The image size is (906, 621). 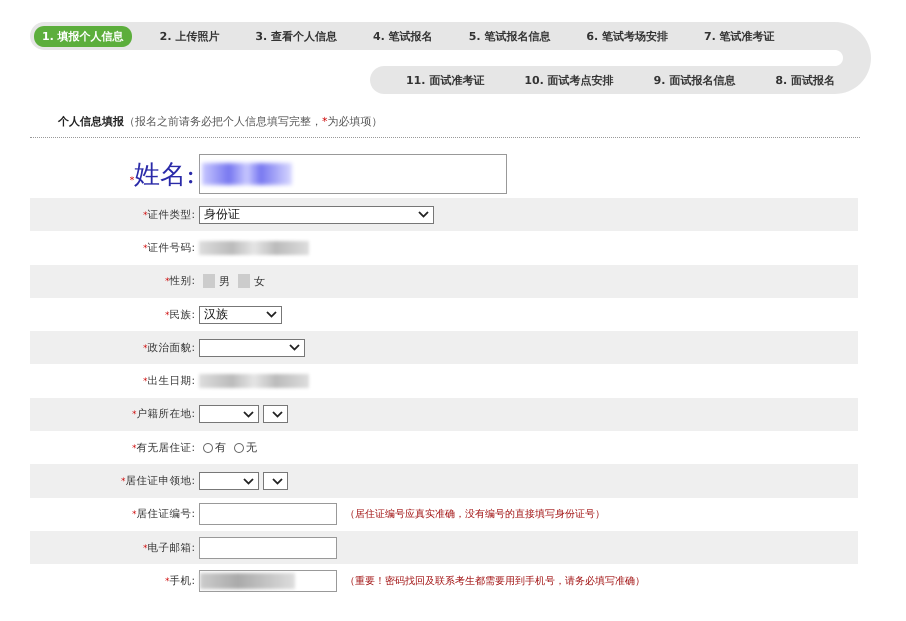 I want to click on dropdown: 汉族, so click(x=240, y=315).